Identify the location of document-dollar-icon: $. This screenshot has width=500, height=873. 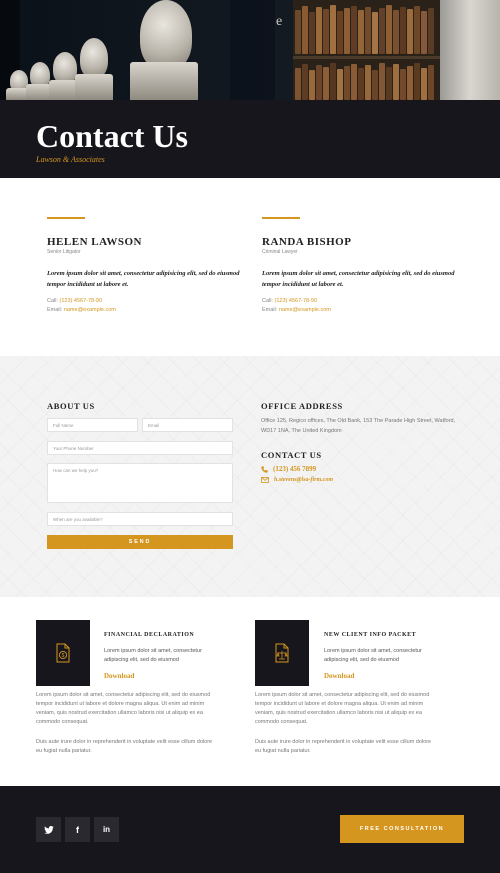
(63, 653).